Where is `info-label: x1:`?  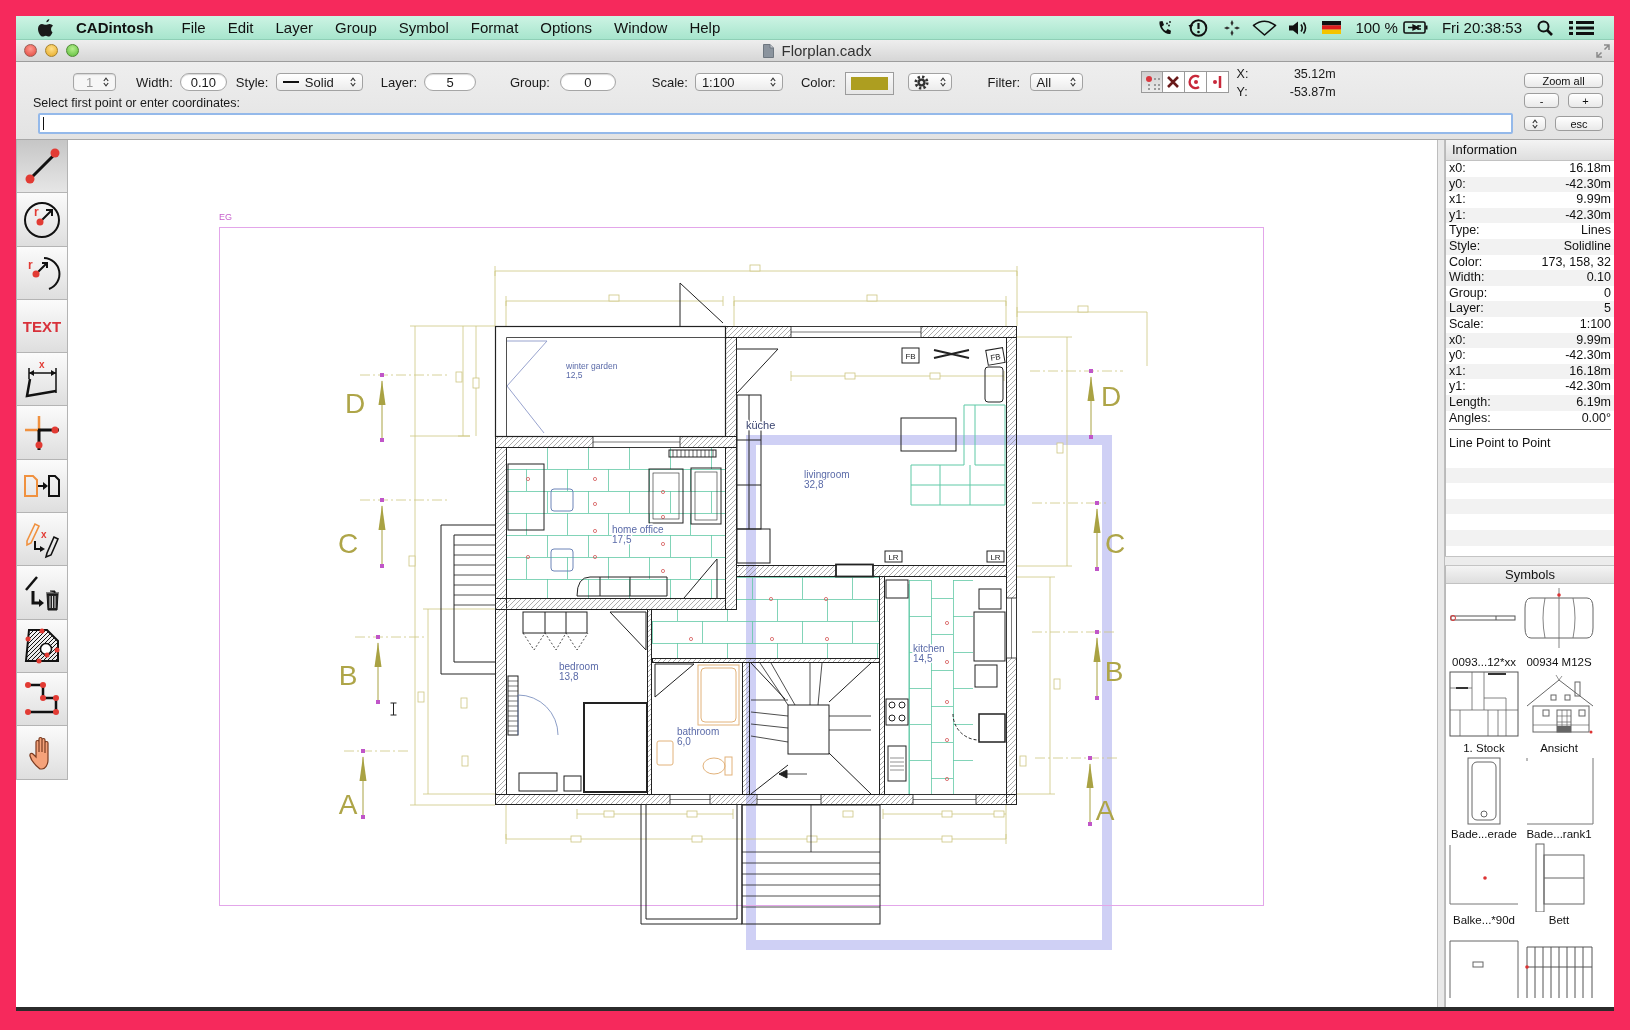 info-label: x1: is located at coordinates (1457, 371).